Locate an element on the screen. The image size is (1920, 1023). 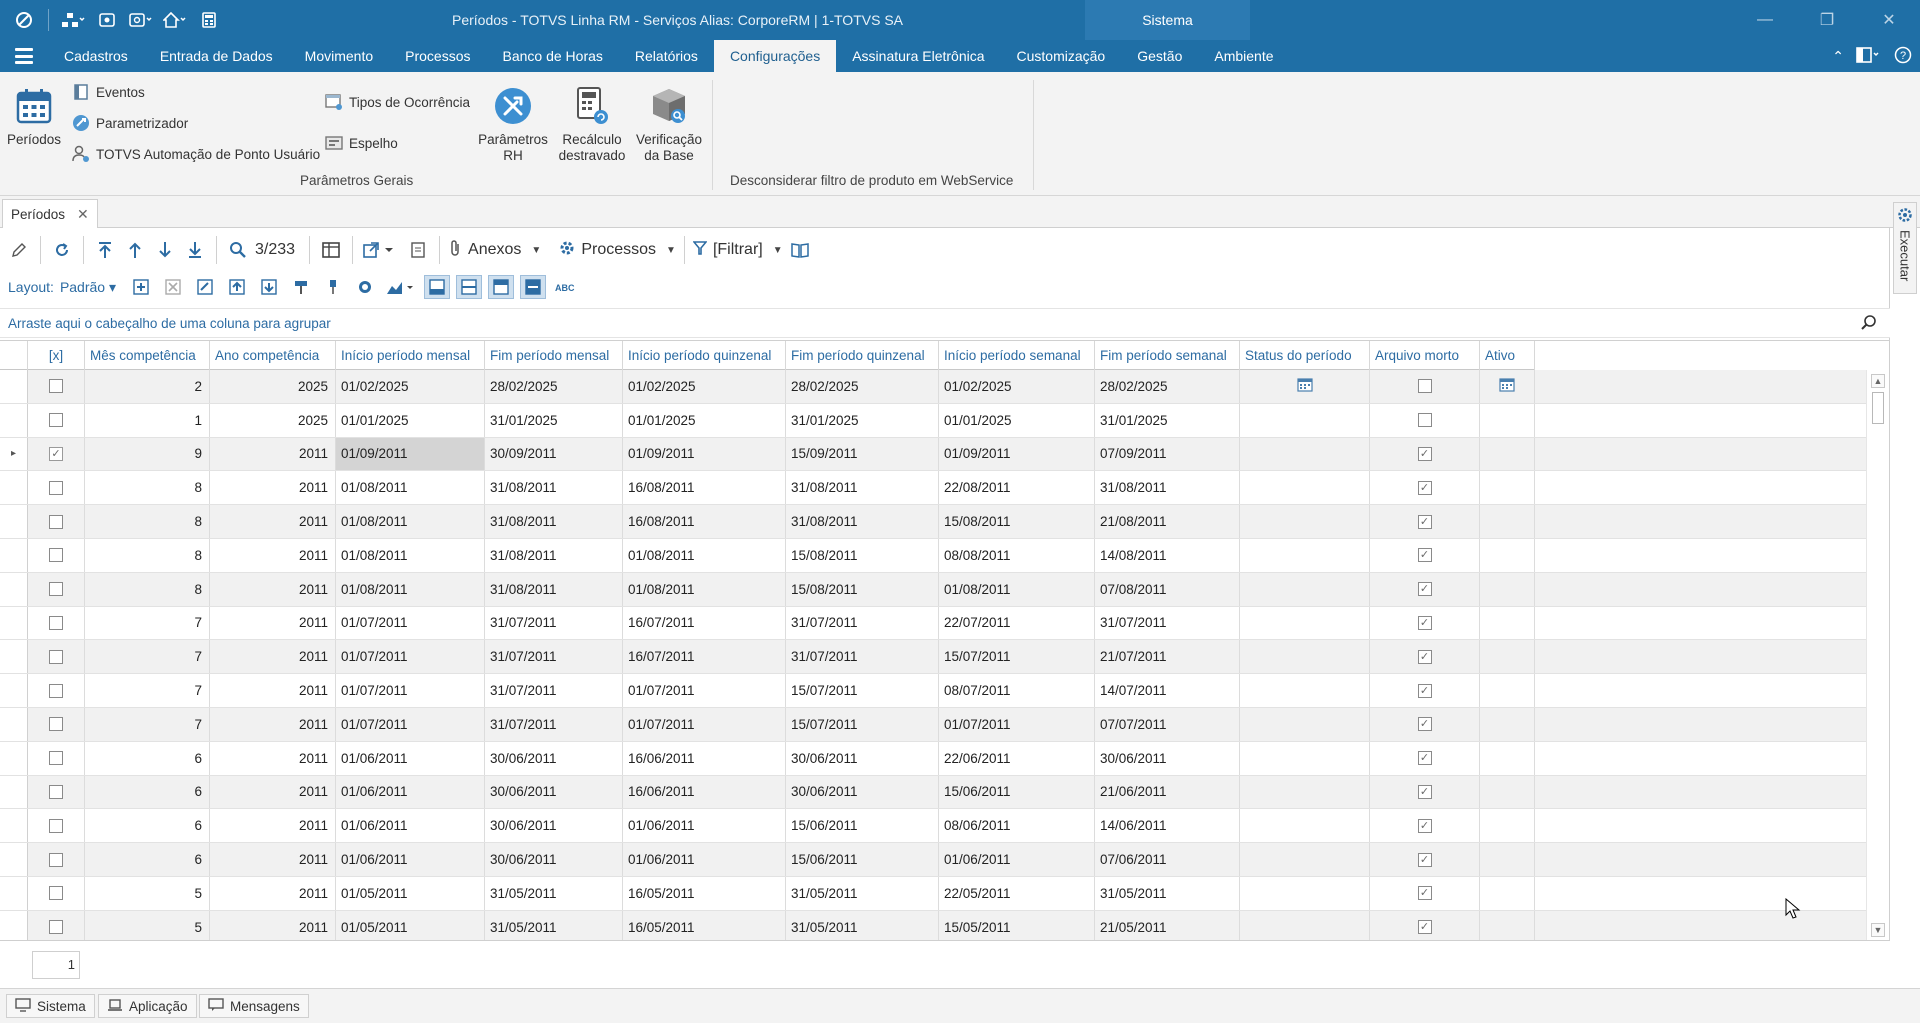
tab-cadastros: Cadastros is located at coordinates (96, 56).